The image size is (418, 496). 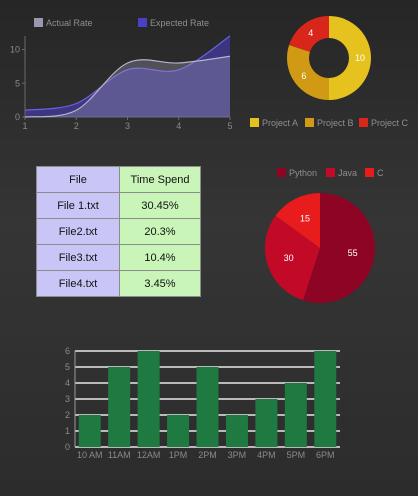 What do you see at coordinates (207, 455) in the screenshot?
I see `x-tick-label: 2PM` at bounding box center [207, 455].